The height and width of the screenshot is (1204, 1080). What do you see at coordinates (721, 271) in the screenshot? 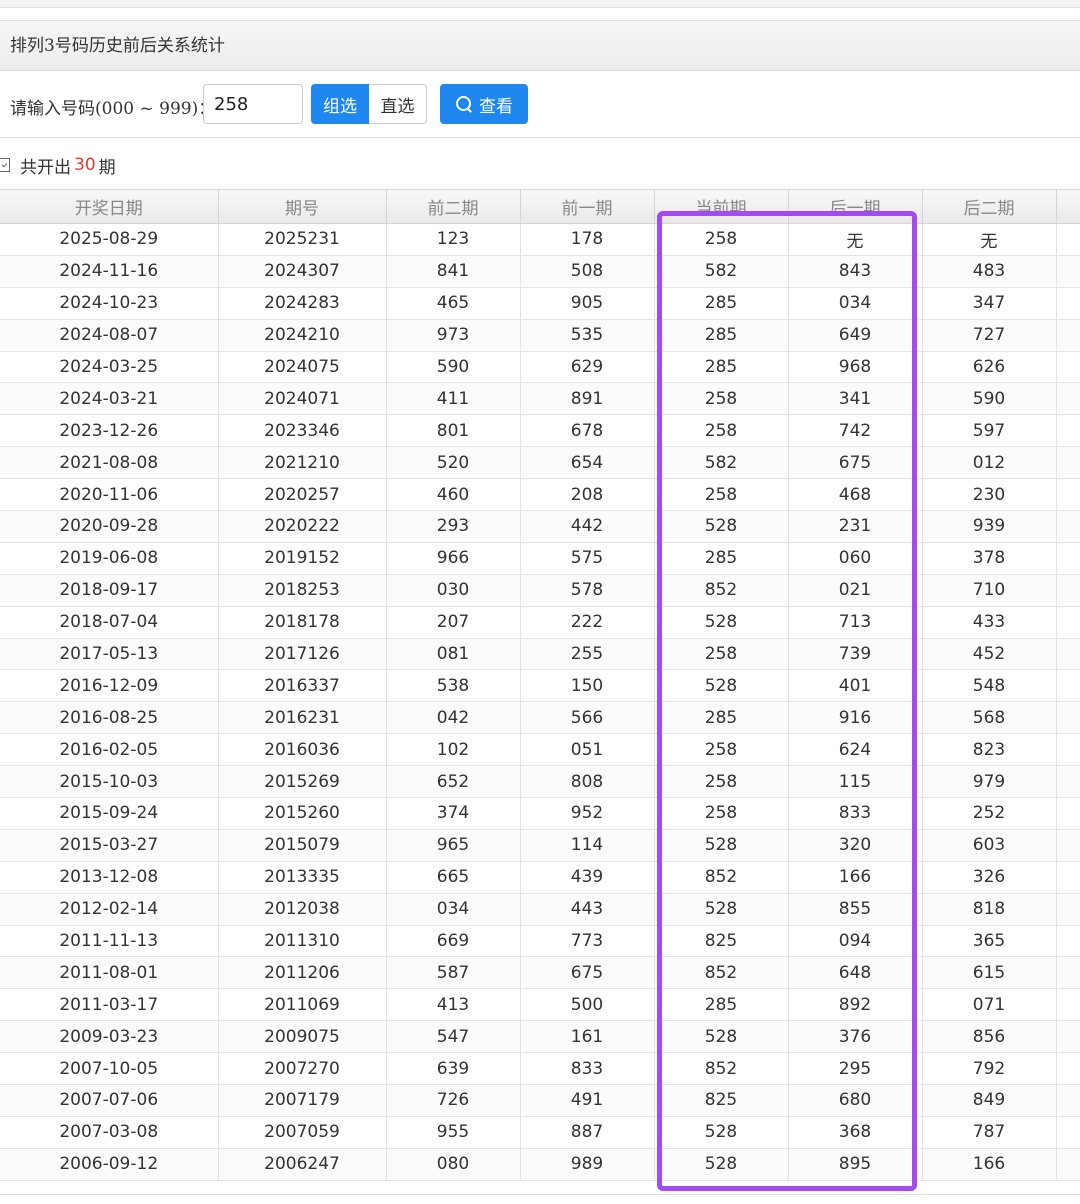
I see `cell-current: 582` at bounding box center [721, 271].